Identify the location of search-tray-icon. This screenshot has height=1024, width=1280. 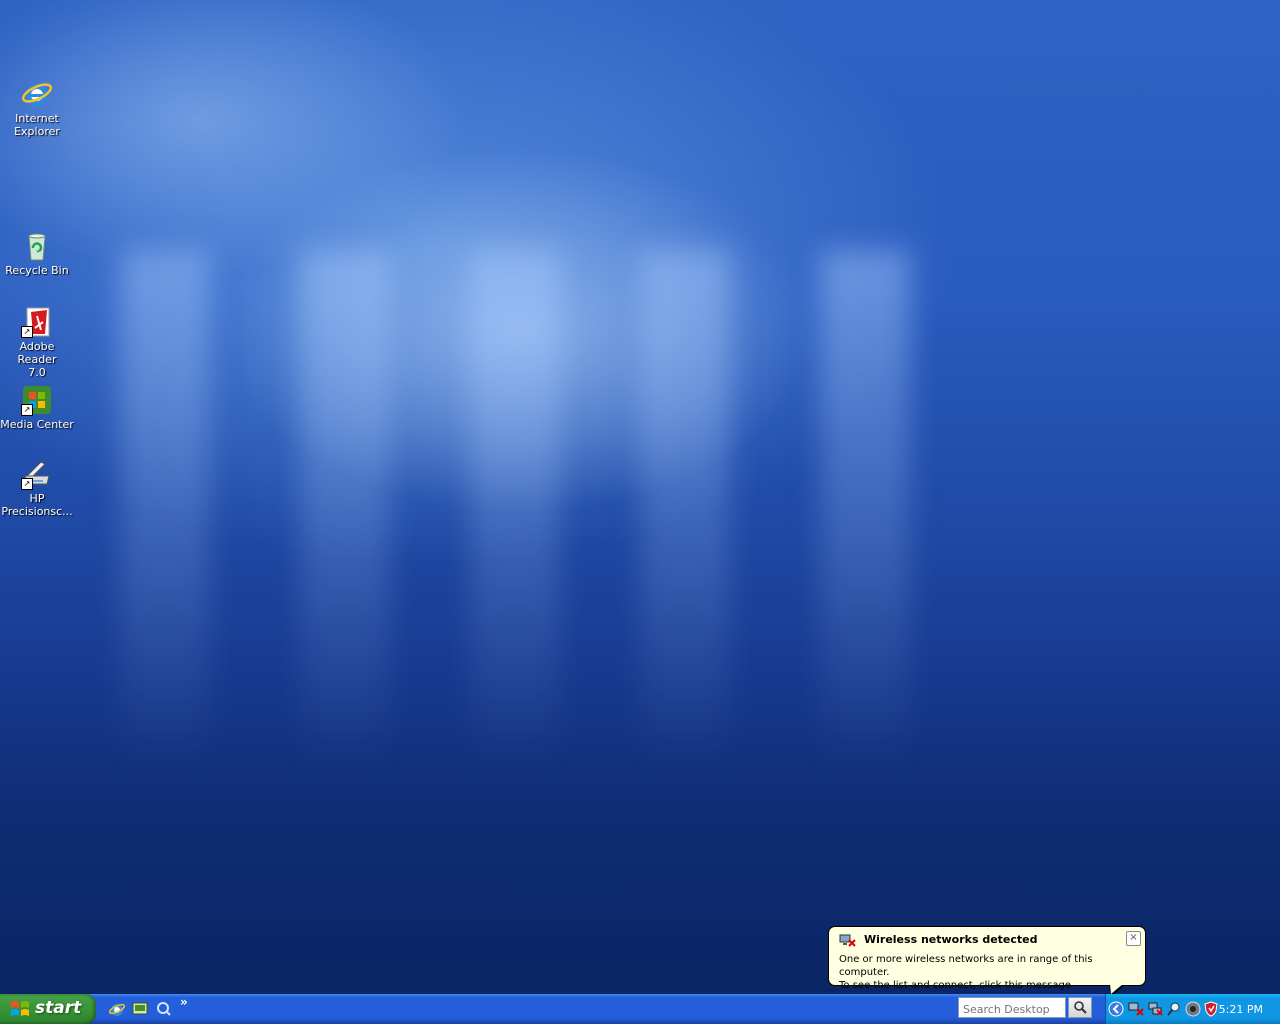
(1174, 1009).